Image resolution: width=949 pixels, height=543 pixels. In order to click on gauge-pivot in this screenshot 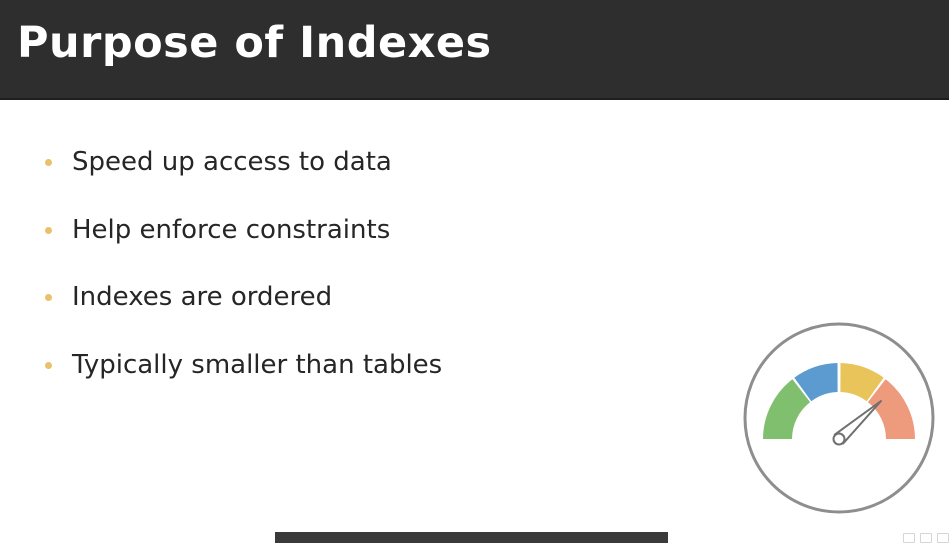, I will do `click(839, 439)`.